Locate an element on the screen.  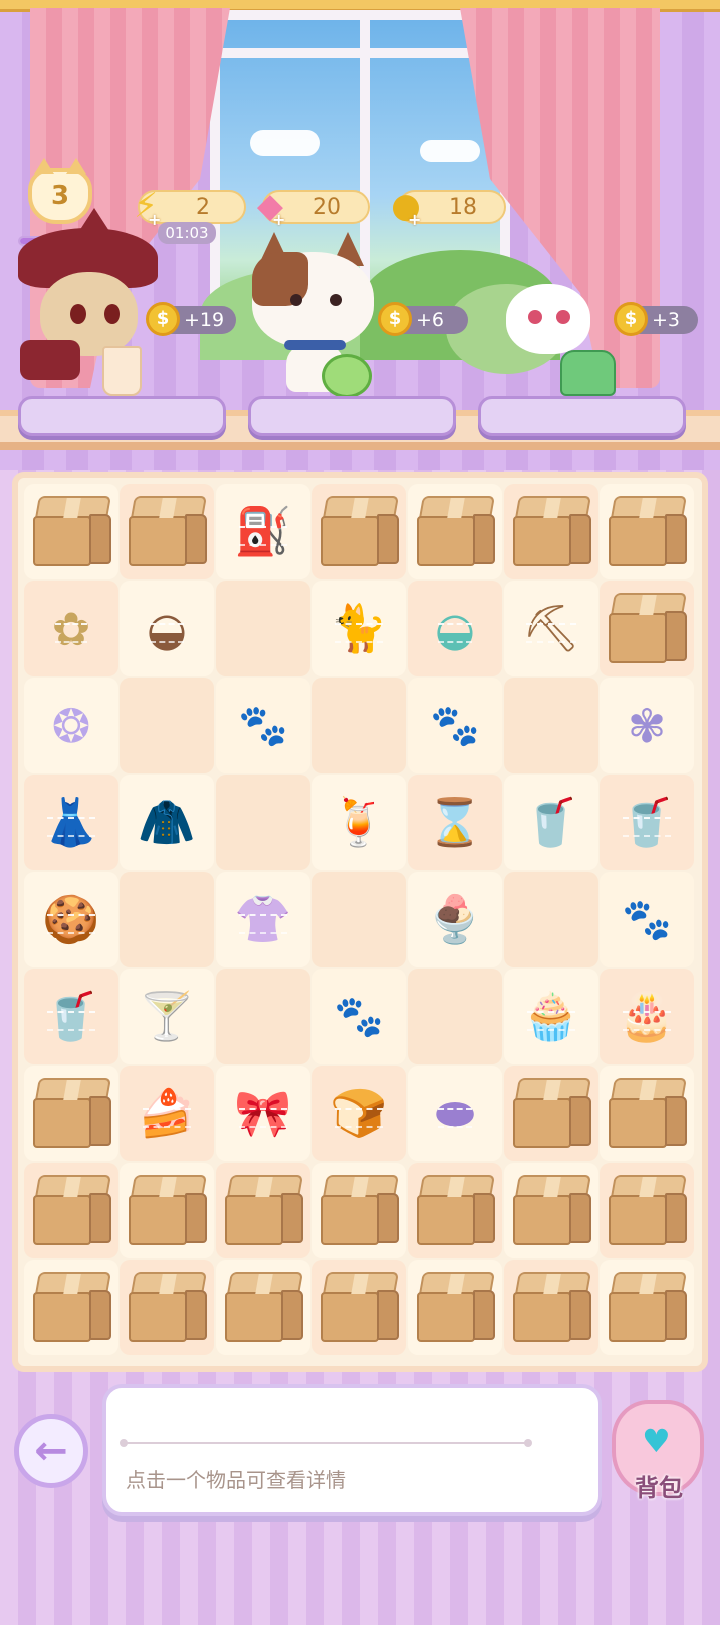
add-coin-icon: + is located at coordinates (414, 219).